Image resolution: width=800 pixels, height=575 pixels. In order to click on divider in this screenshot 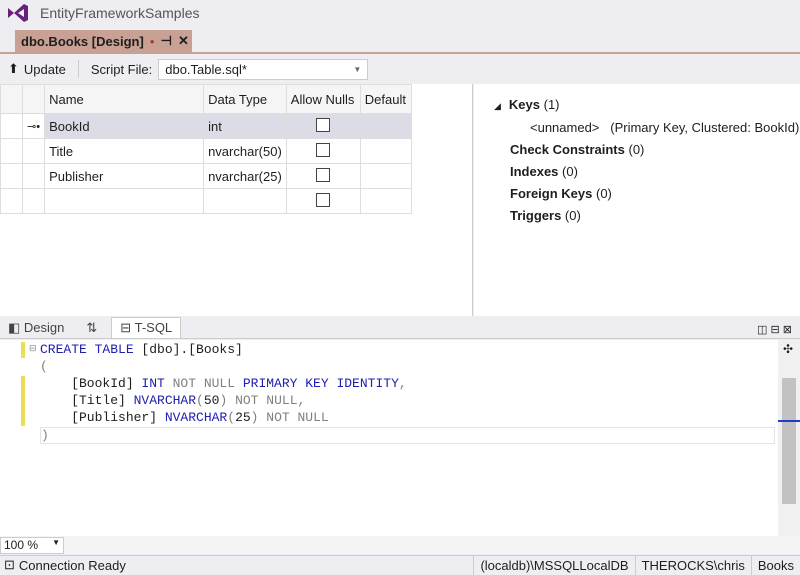, I will do `click(78, 69)`.